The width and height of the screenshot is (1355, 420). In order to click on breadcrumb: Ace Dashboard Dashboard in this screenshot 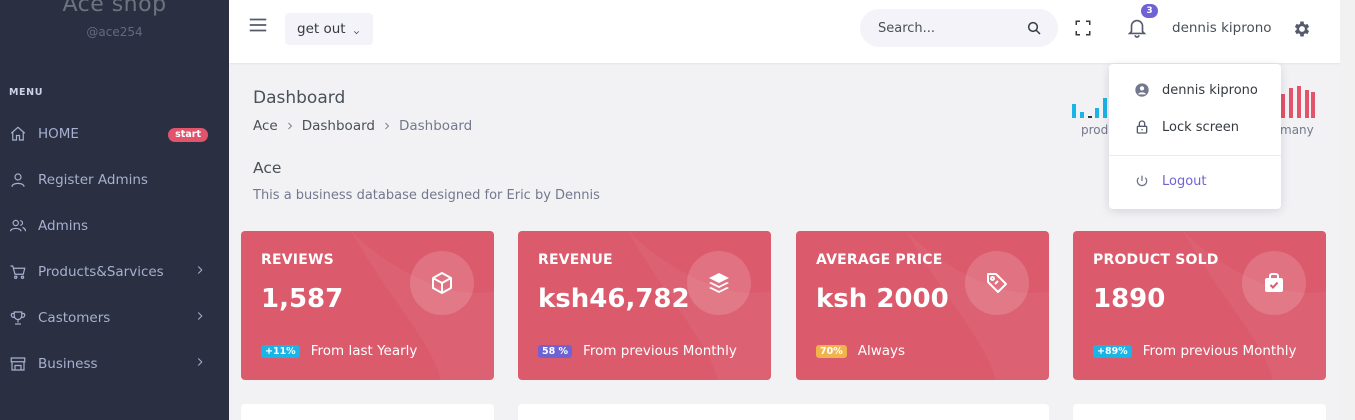, I will do `click(362, 126)`.